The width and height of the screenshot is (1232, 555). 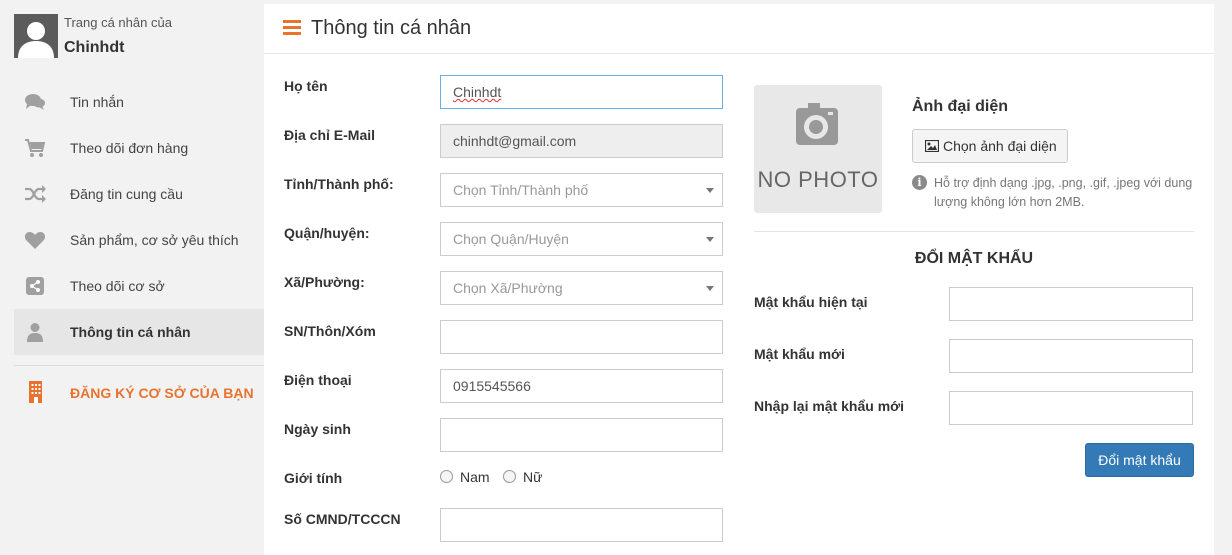 What do you see at coordinates (327, 233) in the screenshot?
I see `district-label: Quận/huyện:` at bounding box center [327, 233].